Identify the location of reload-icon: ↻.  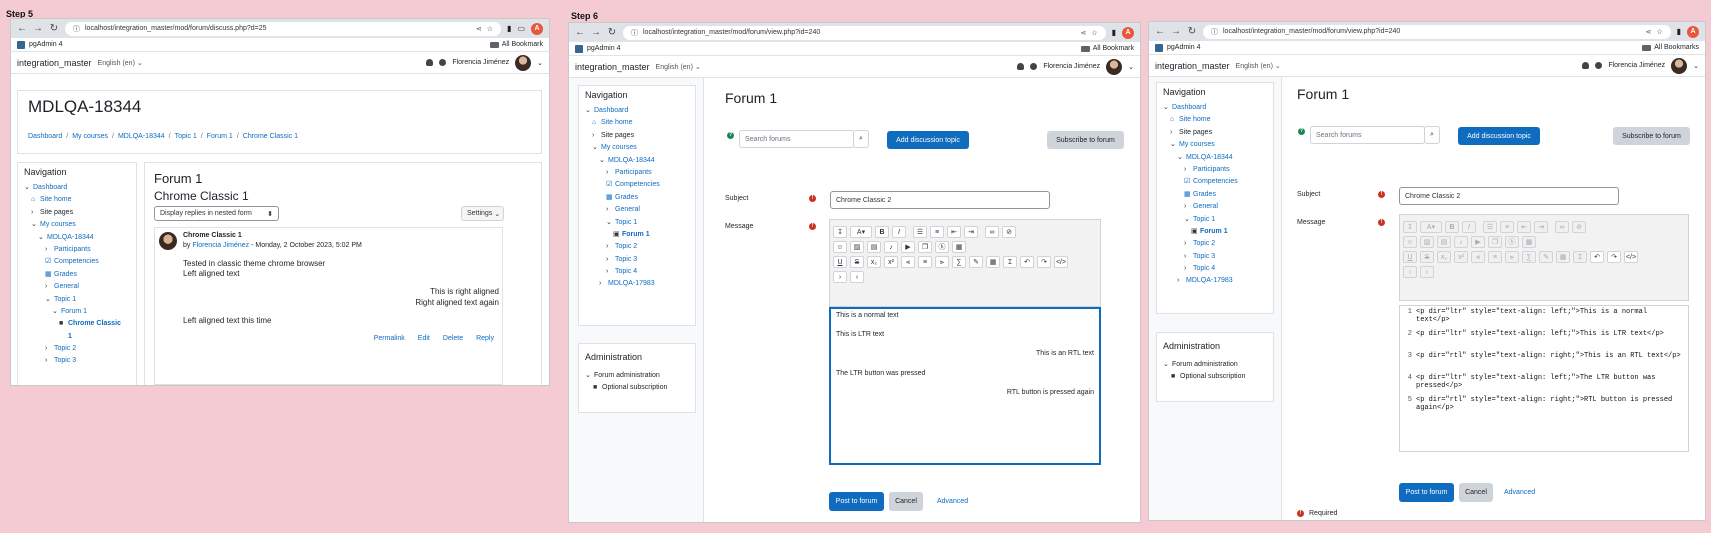
(612, 32).